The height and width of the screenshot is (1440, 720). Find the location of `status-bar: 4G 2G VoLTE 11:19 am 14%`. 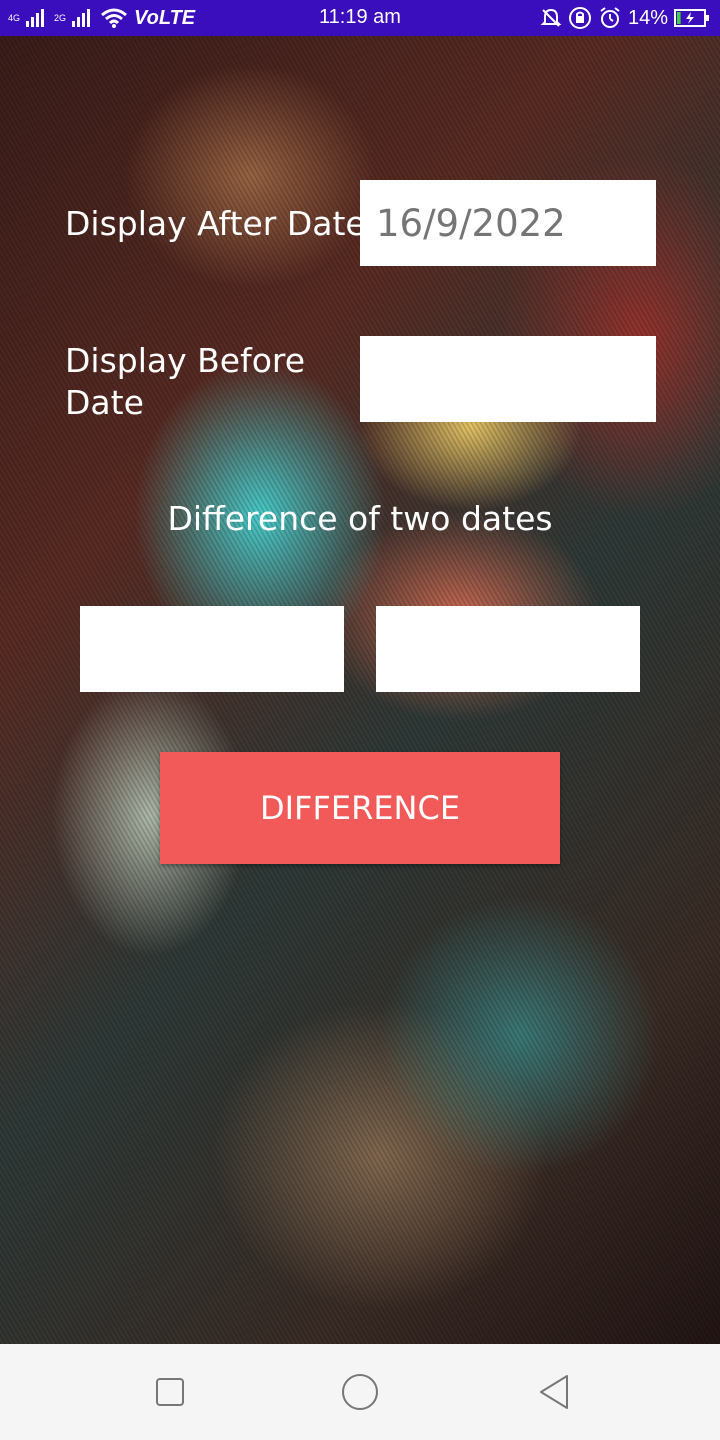

status-bar: 4G 2G VoLTE 11:19 am 14% is located at coordinates (360, 18).